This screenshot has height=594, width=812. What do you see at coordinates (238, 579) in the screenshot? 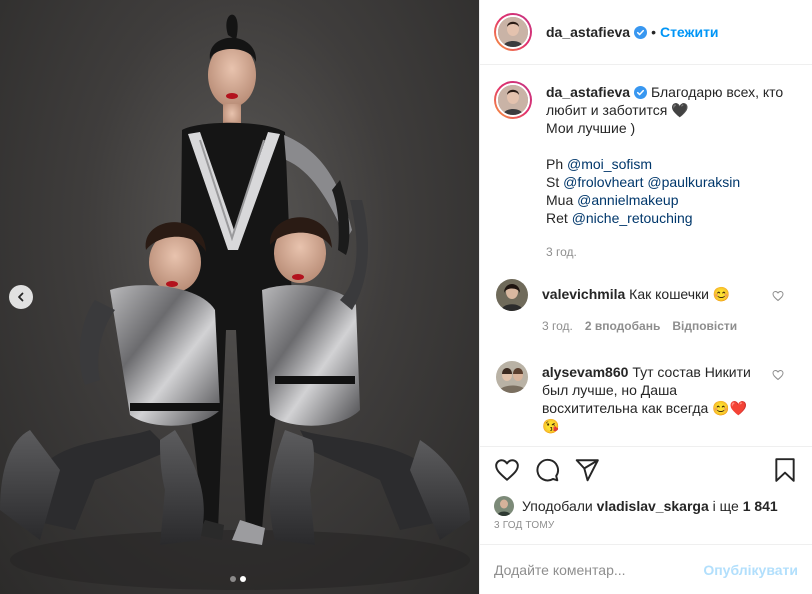
I see `carousel-indicator` at bounding box center [238, 579].